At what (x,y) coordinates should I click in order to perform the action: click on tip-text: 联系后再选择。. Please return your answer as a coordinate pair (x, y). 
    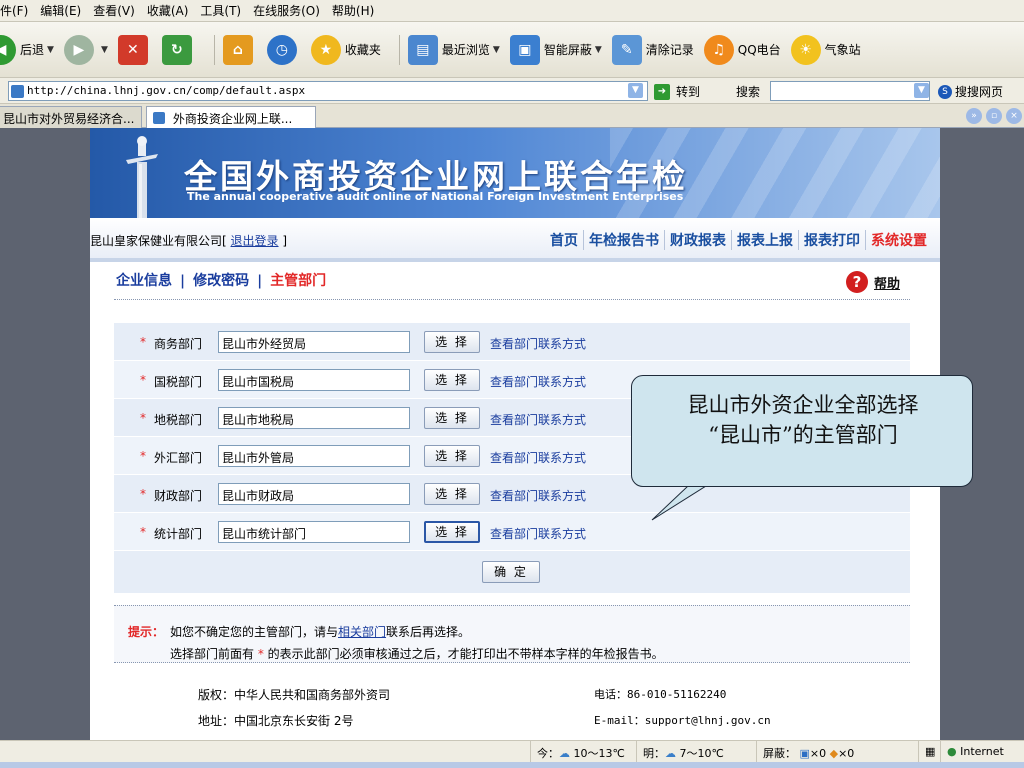
    Looking at the image, I should click on (428, 632).